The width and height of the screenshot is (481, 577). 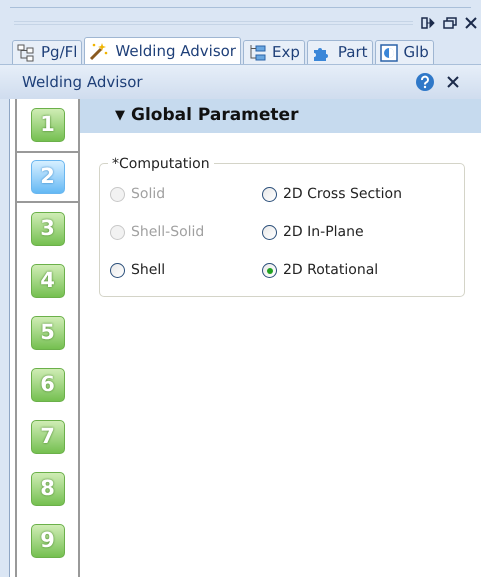 I want to click on tab: Part, so click(x=339, y=52).